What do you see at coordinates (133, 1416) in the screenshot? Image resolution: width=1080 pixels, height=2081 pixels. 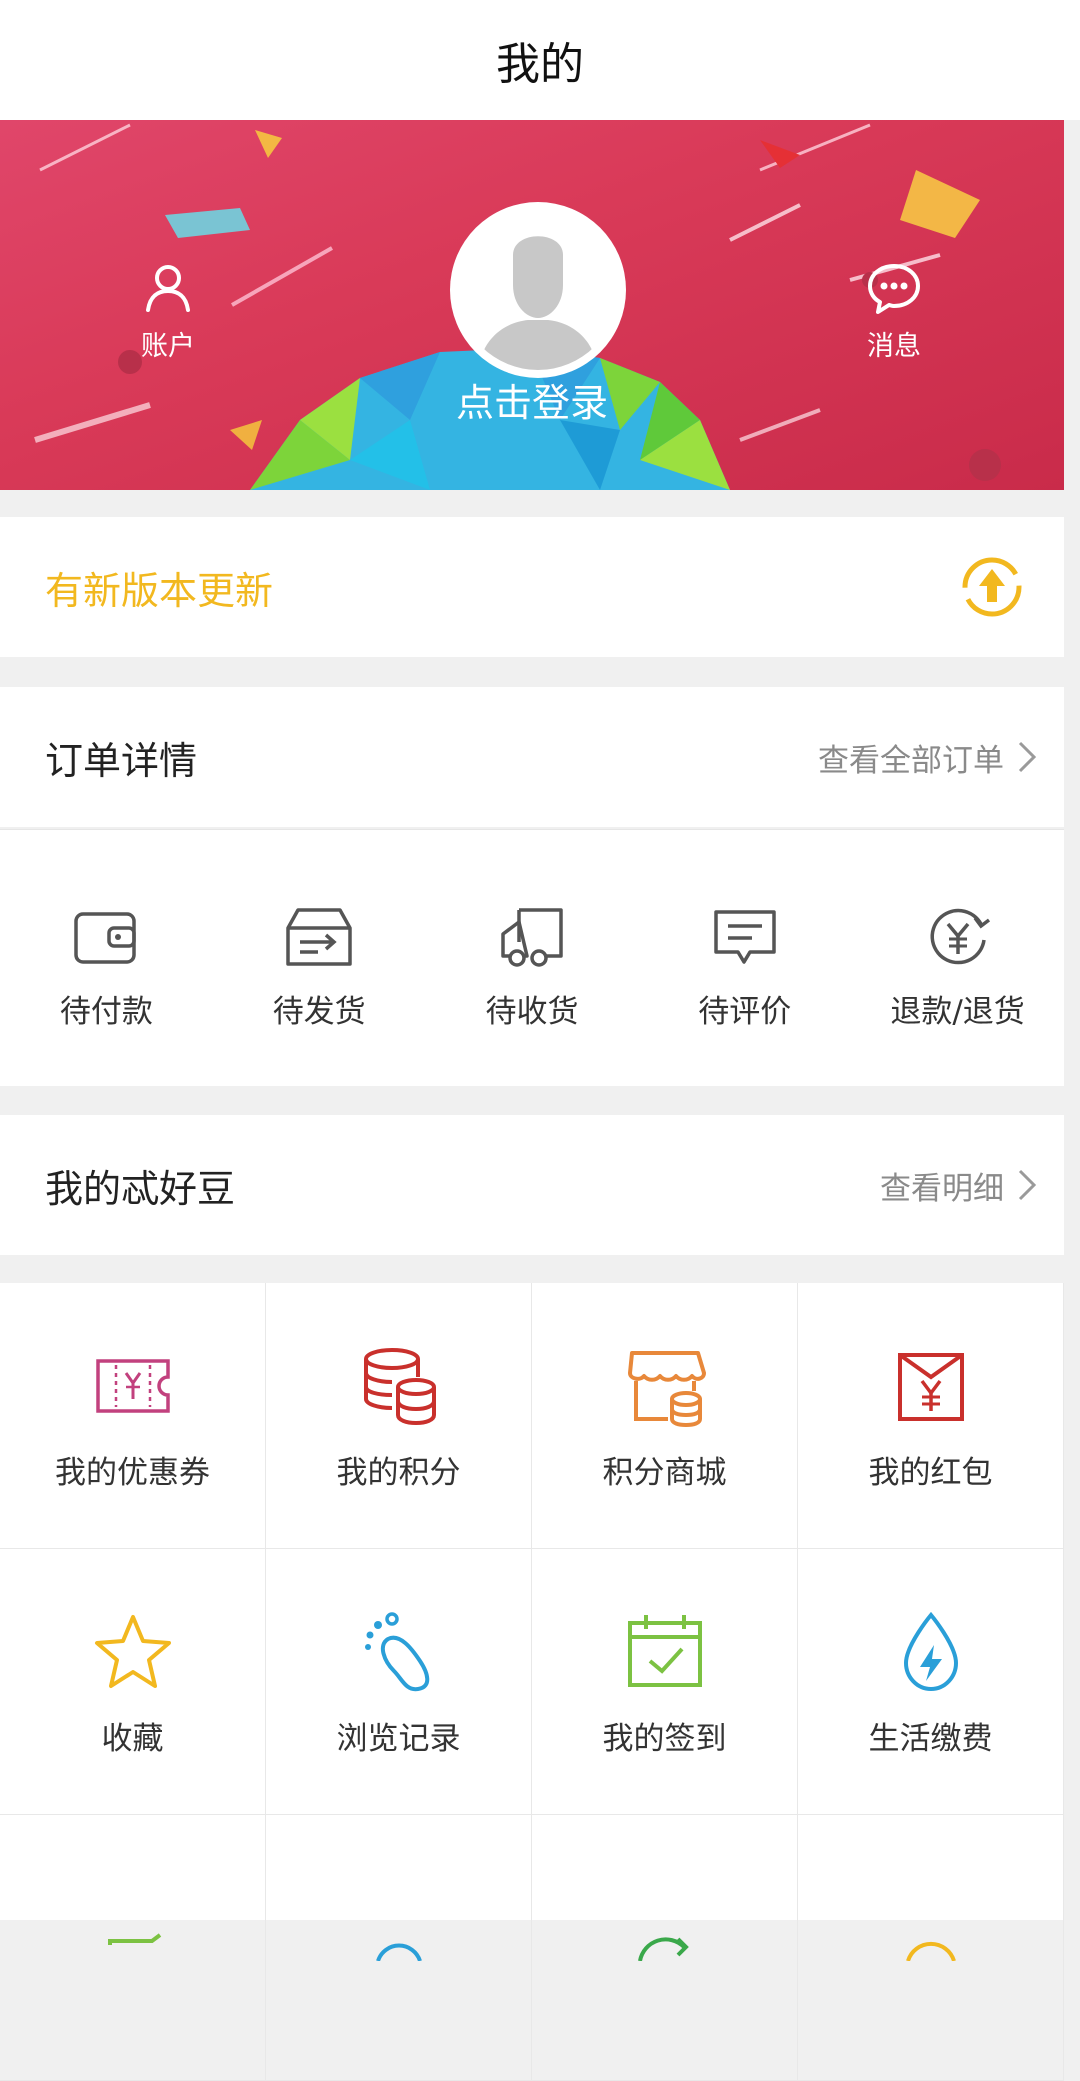 I see `service-coupons: 我的优惠券` at bounding box center [133, 1416].